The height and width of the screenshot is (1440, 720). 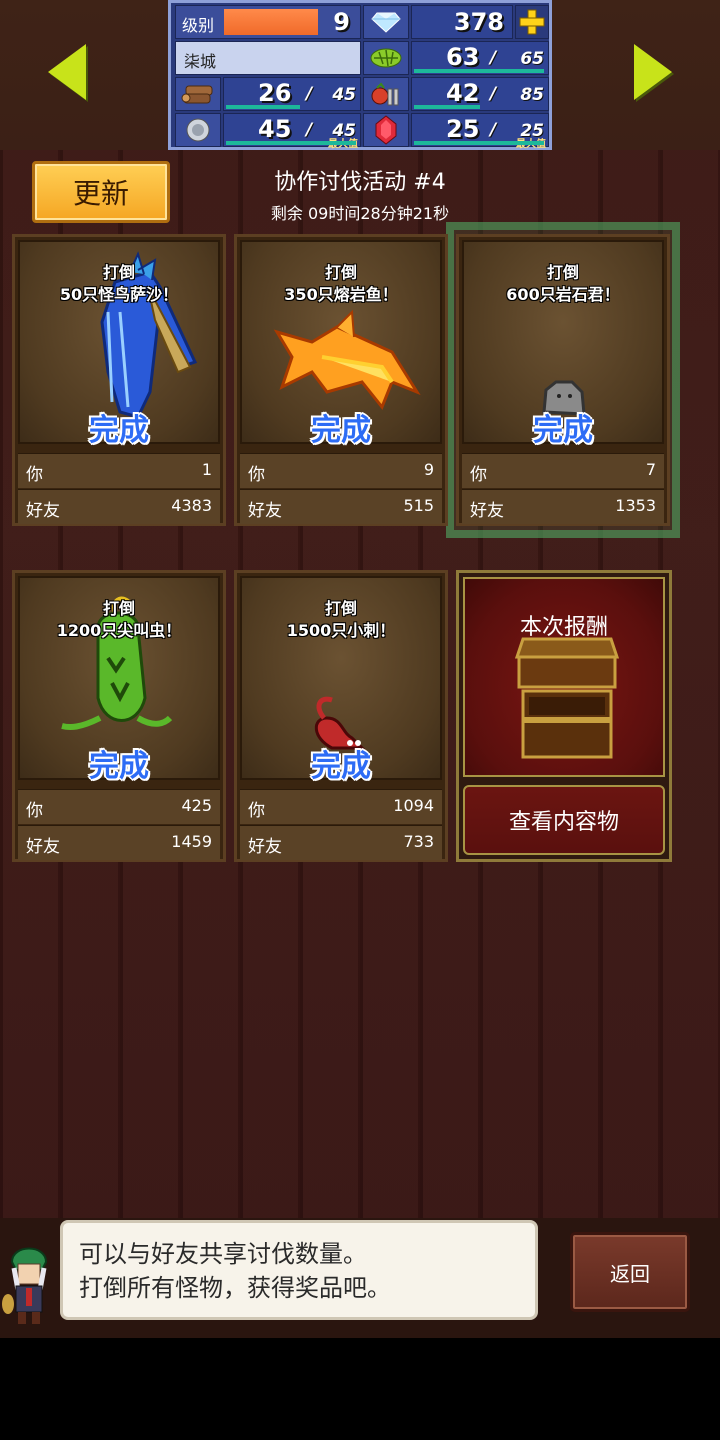 What do you see at coordinates (263, 107) in the screenshot?
I see `wood-bar` at bounding box center [263, 107].